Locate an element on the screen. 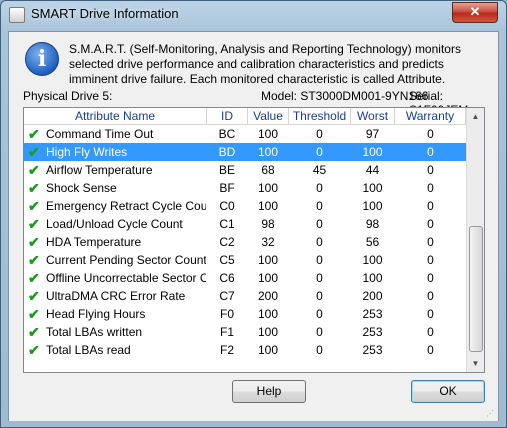  attribute-name: Command Time Out is located at coordinates (100, 134).